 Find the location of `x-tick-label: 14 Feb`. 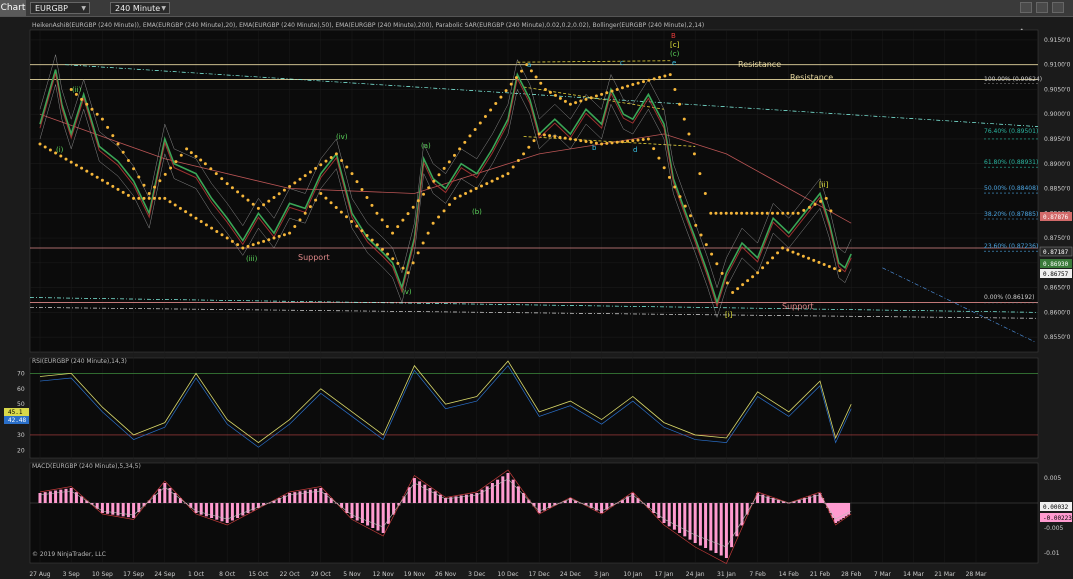

x-tick-label: 14 Feb is located at coordinates (789, 574).